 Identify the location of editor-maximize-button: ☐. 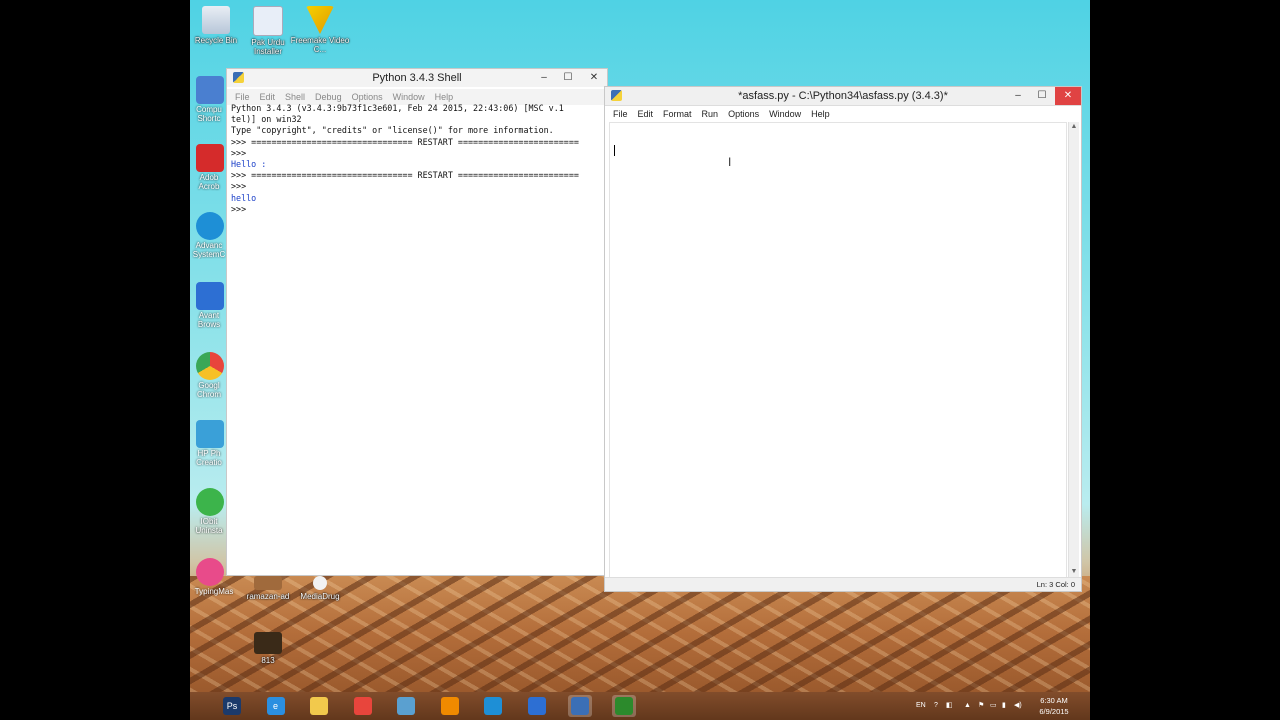
(1042, 96).